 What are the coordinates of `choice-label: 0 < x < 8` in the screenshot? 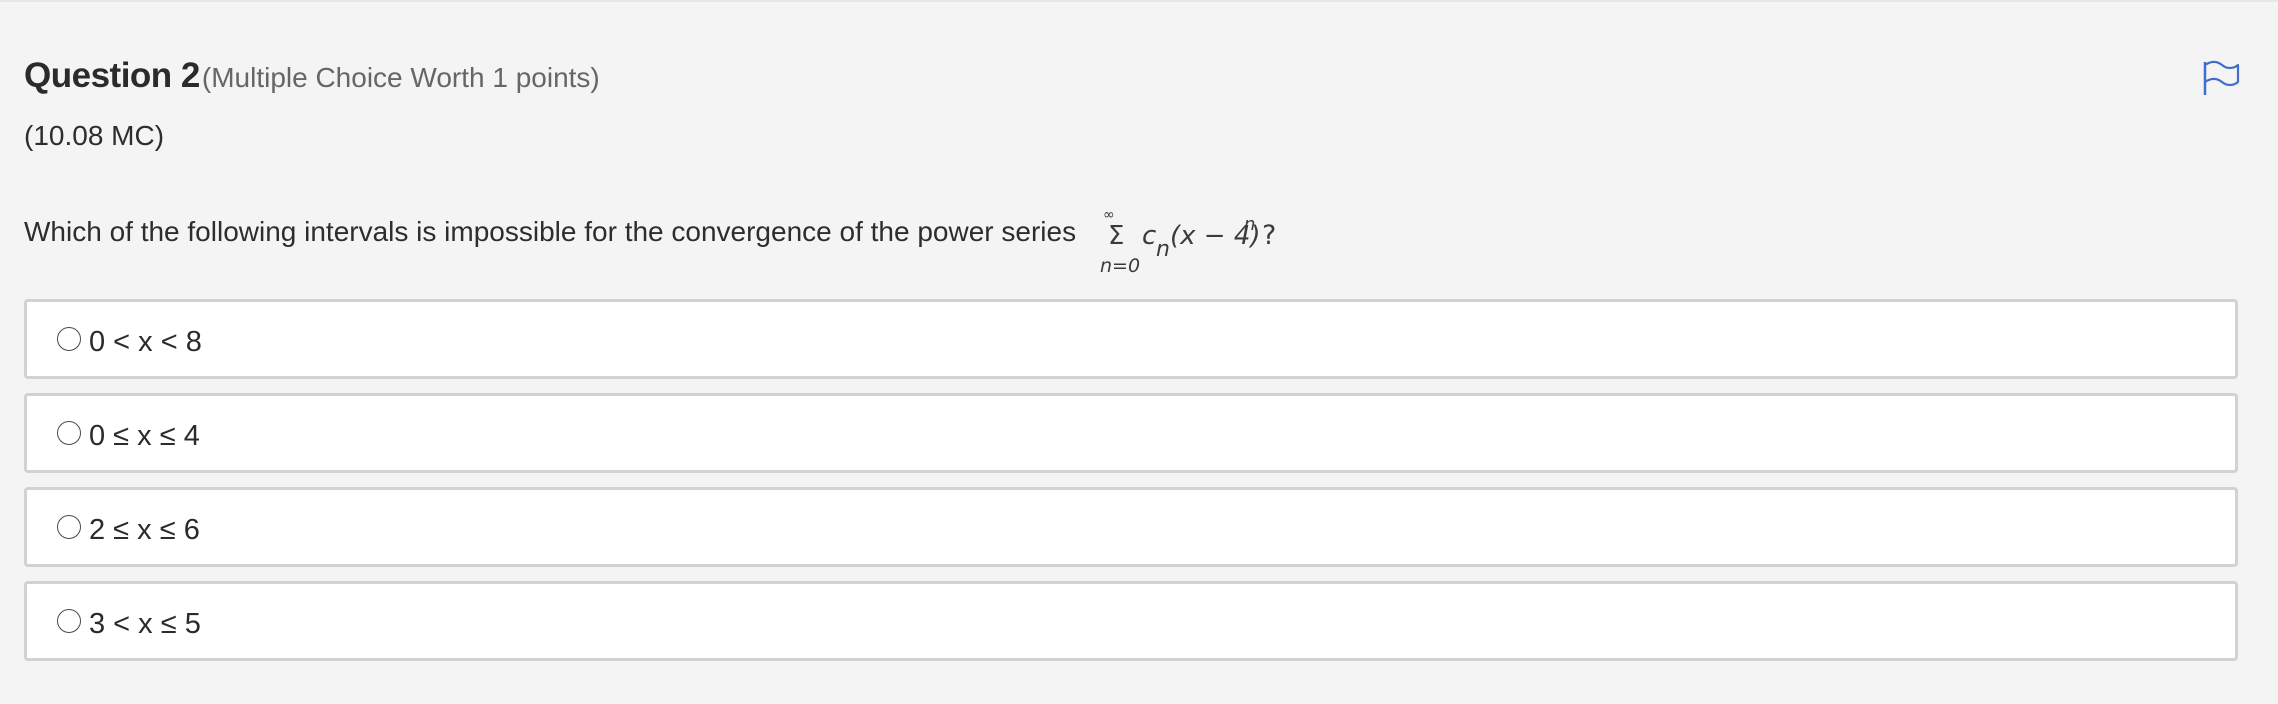 It's located at (145, 342).